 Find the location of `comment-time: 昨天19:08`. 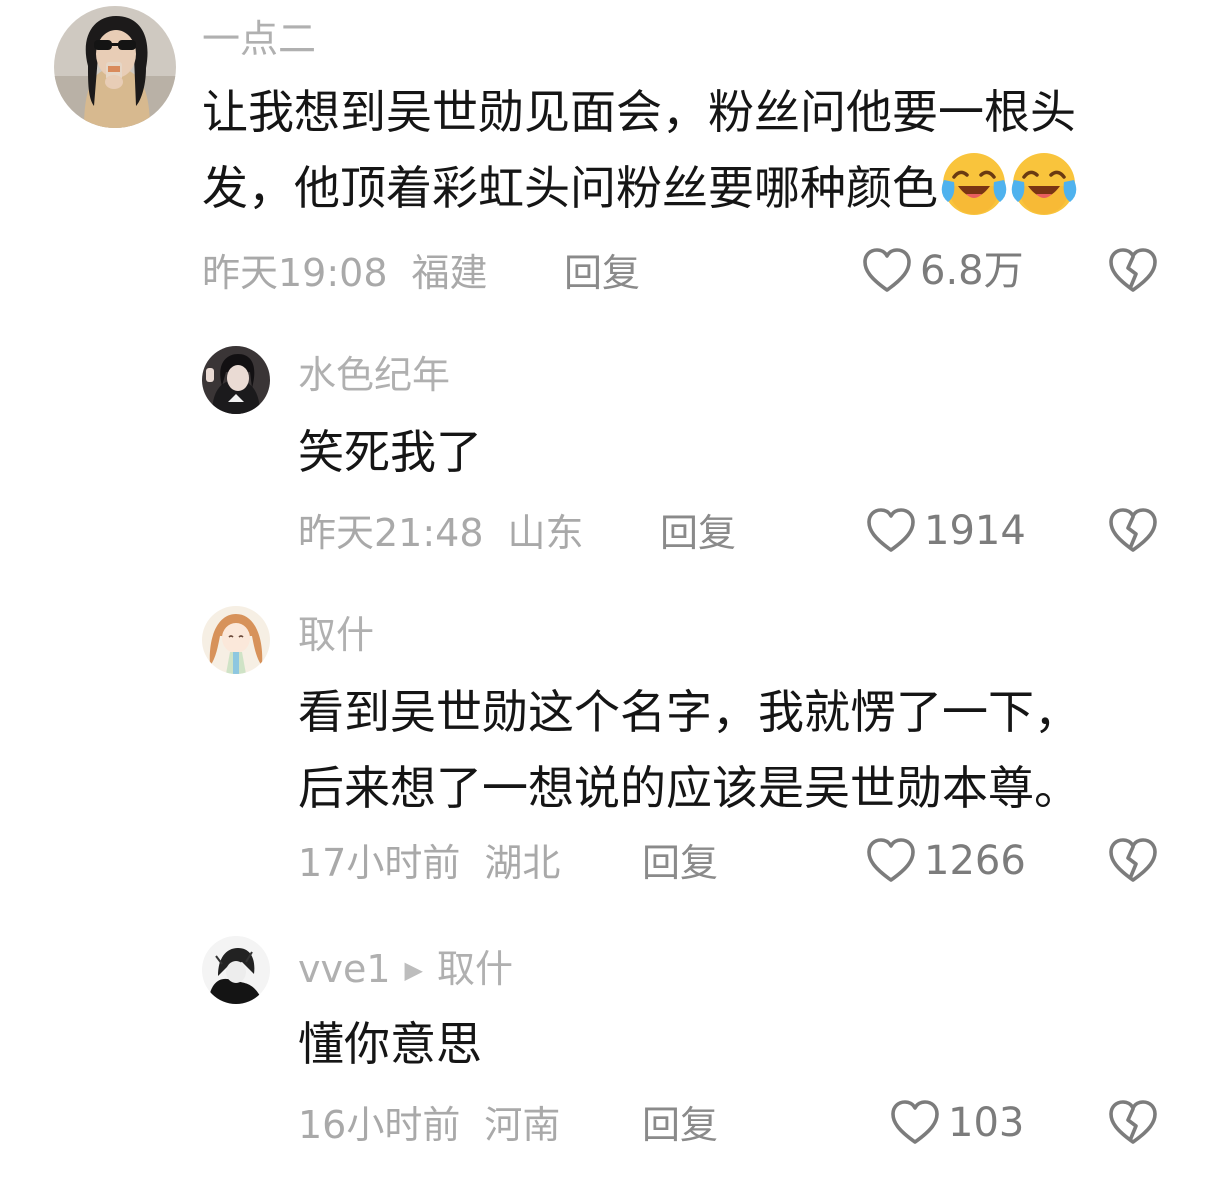

comment-time: 昨天19:08 is located at coordinates (295, 273).